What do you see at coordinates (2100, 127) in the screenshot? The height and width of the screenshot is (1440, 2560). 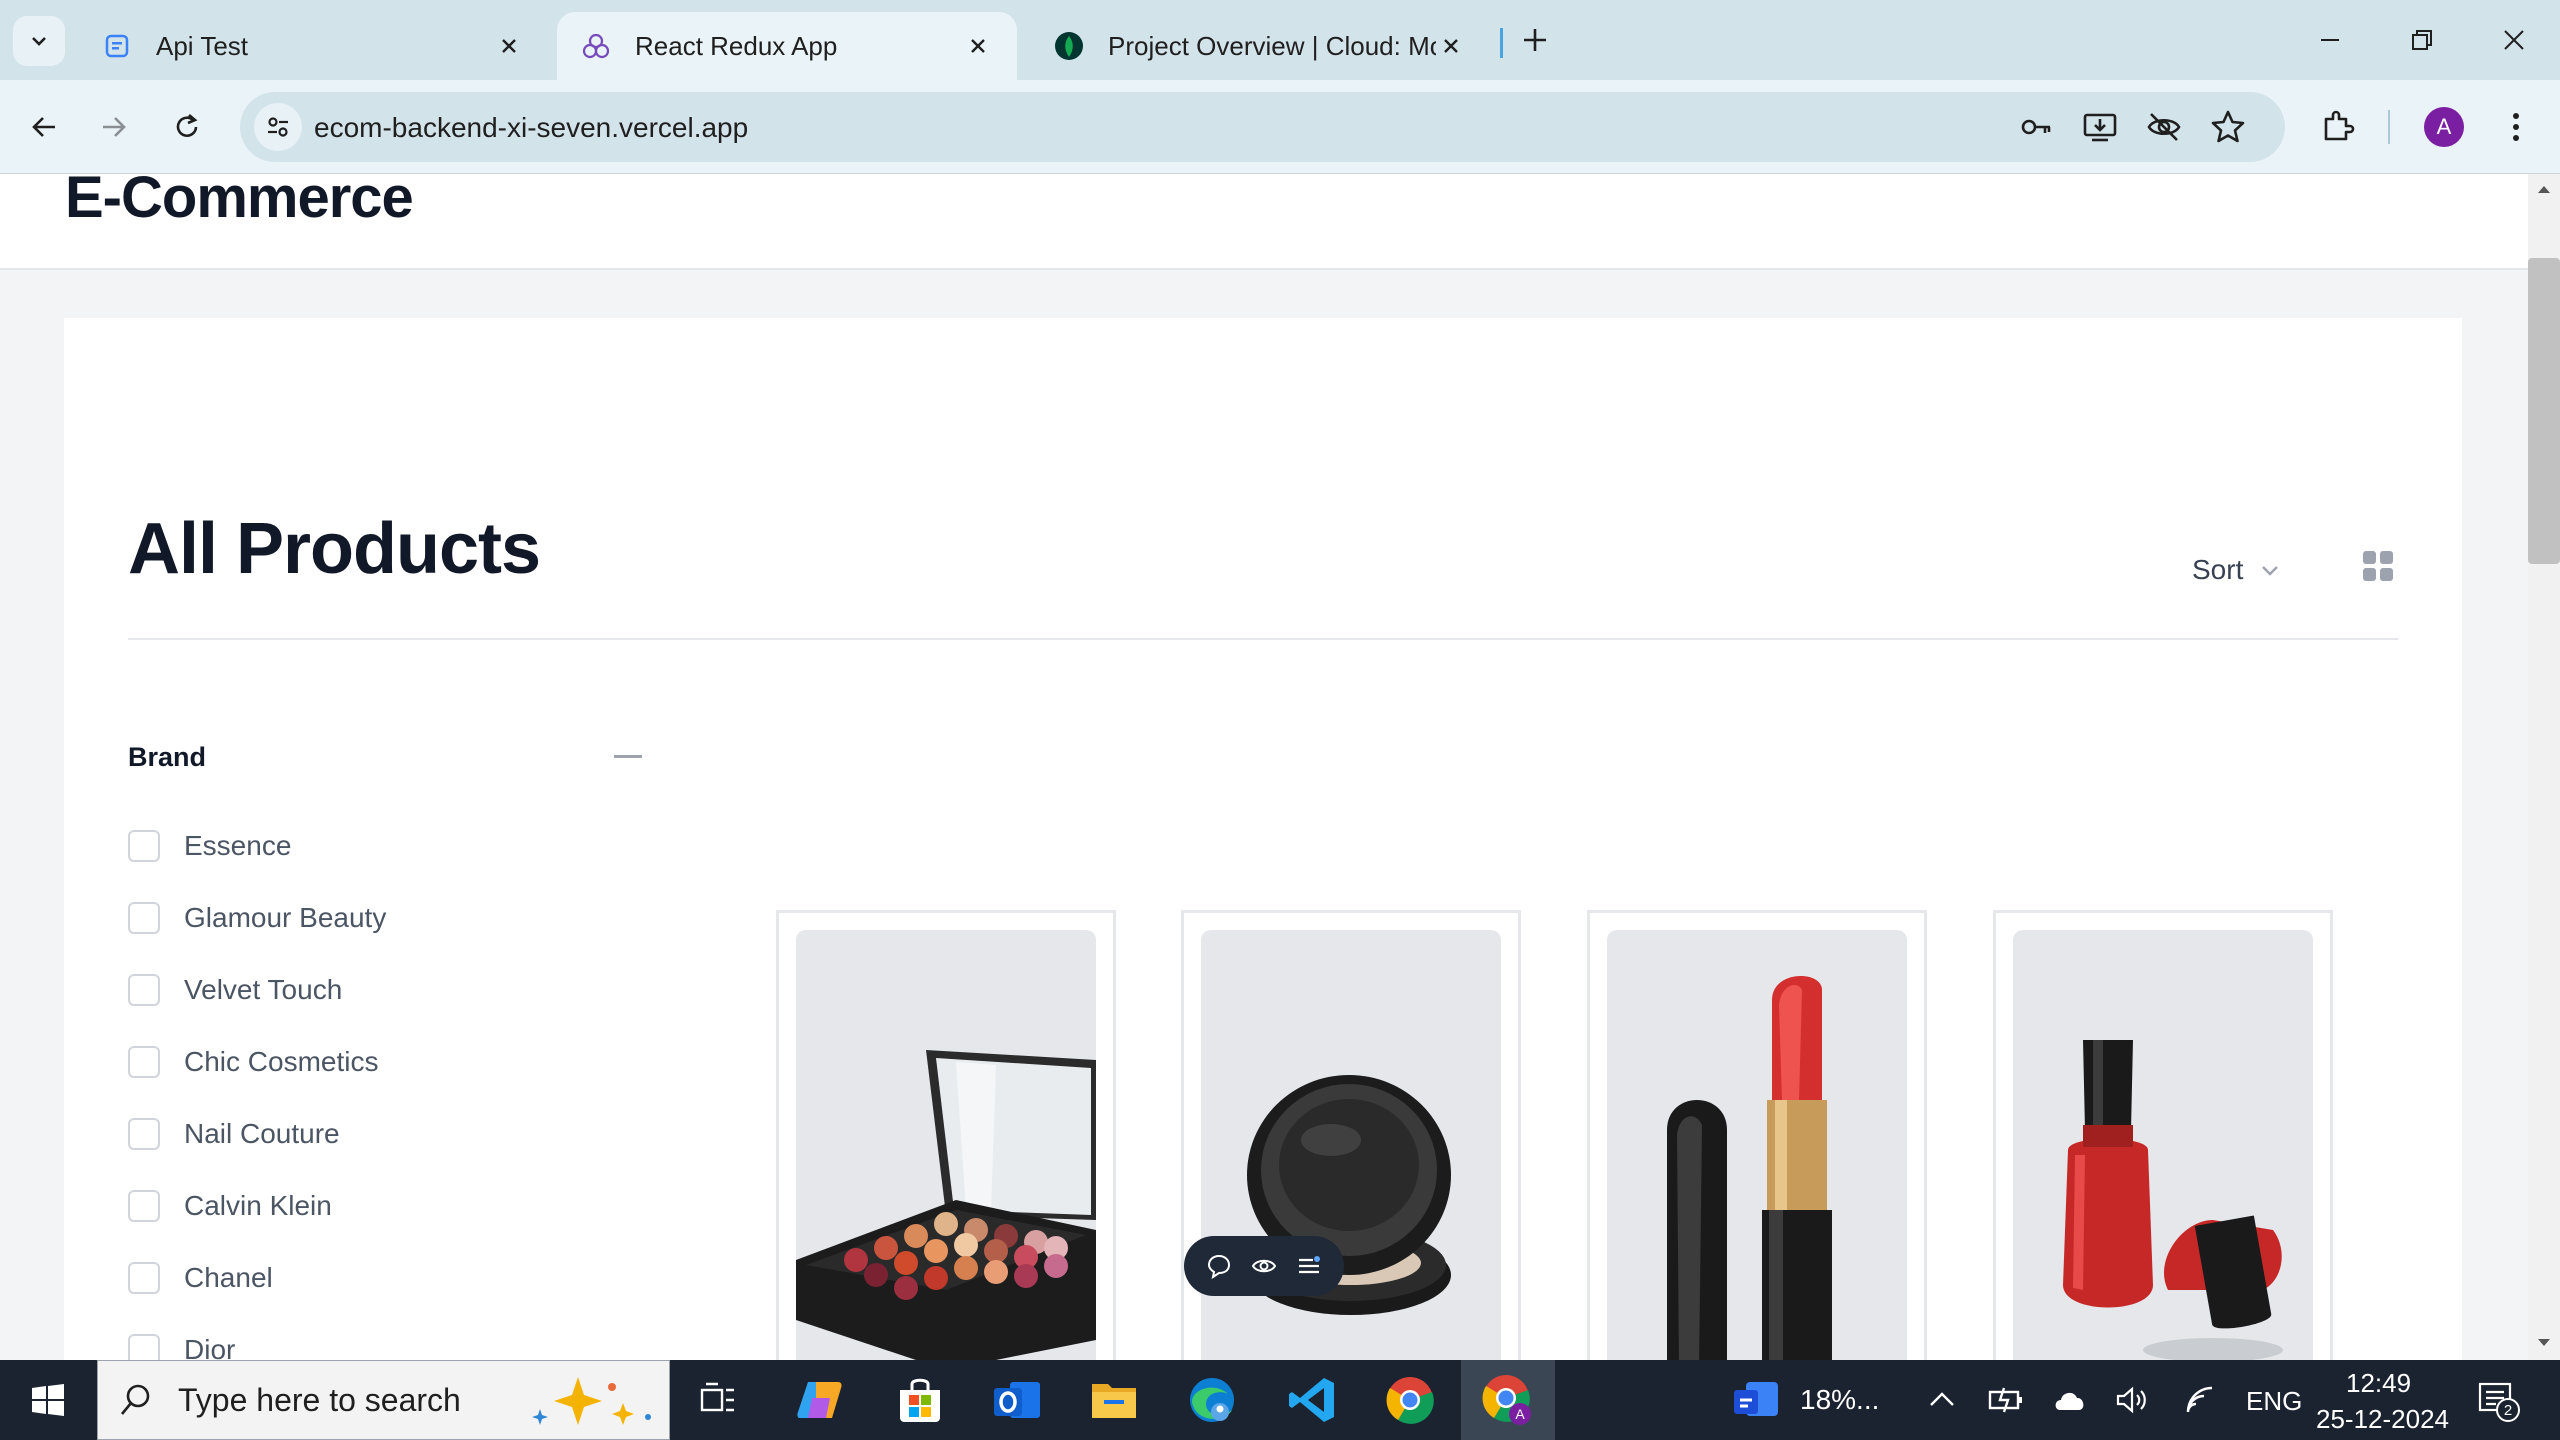 I see `install-app-icon` at bounding box center [2100, 127].